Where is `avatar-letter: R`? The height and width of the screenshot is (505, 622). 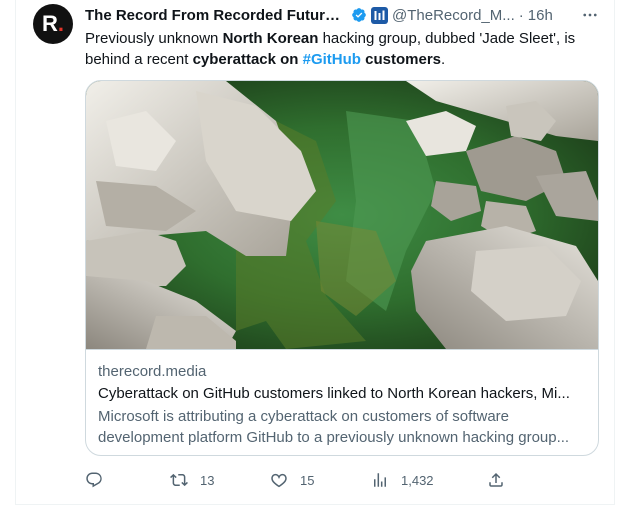
avatar-letter: R is located at coordinates (49, 23).